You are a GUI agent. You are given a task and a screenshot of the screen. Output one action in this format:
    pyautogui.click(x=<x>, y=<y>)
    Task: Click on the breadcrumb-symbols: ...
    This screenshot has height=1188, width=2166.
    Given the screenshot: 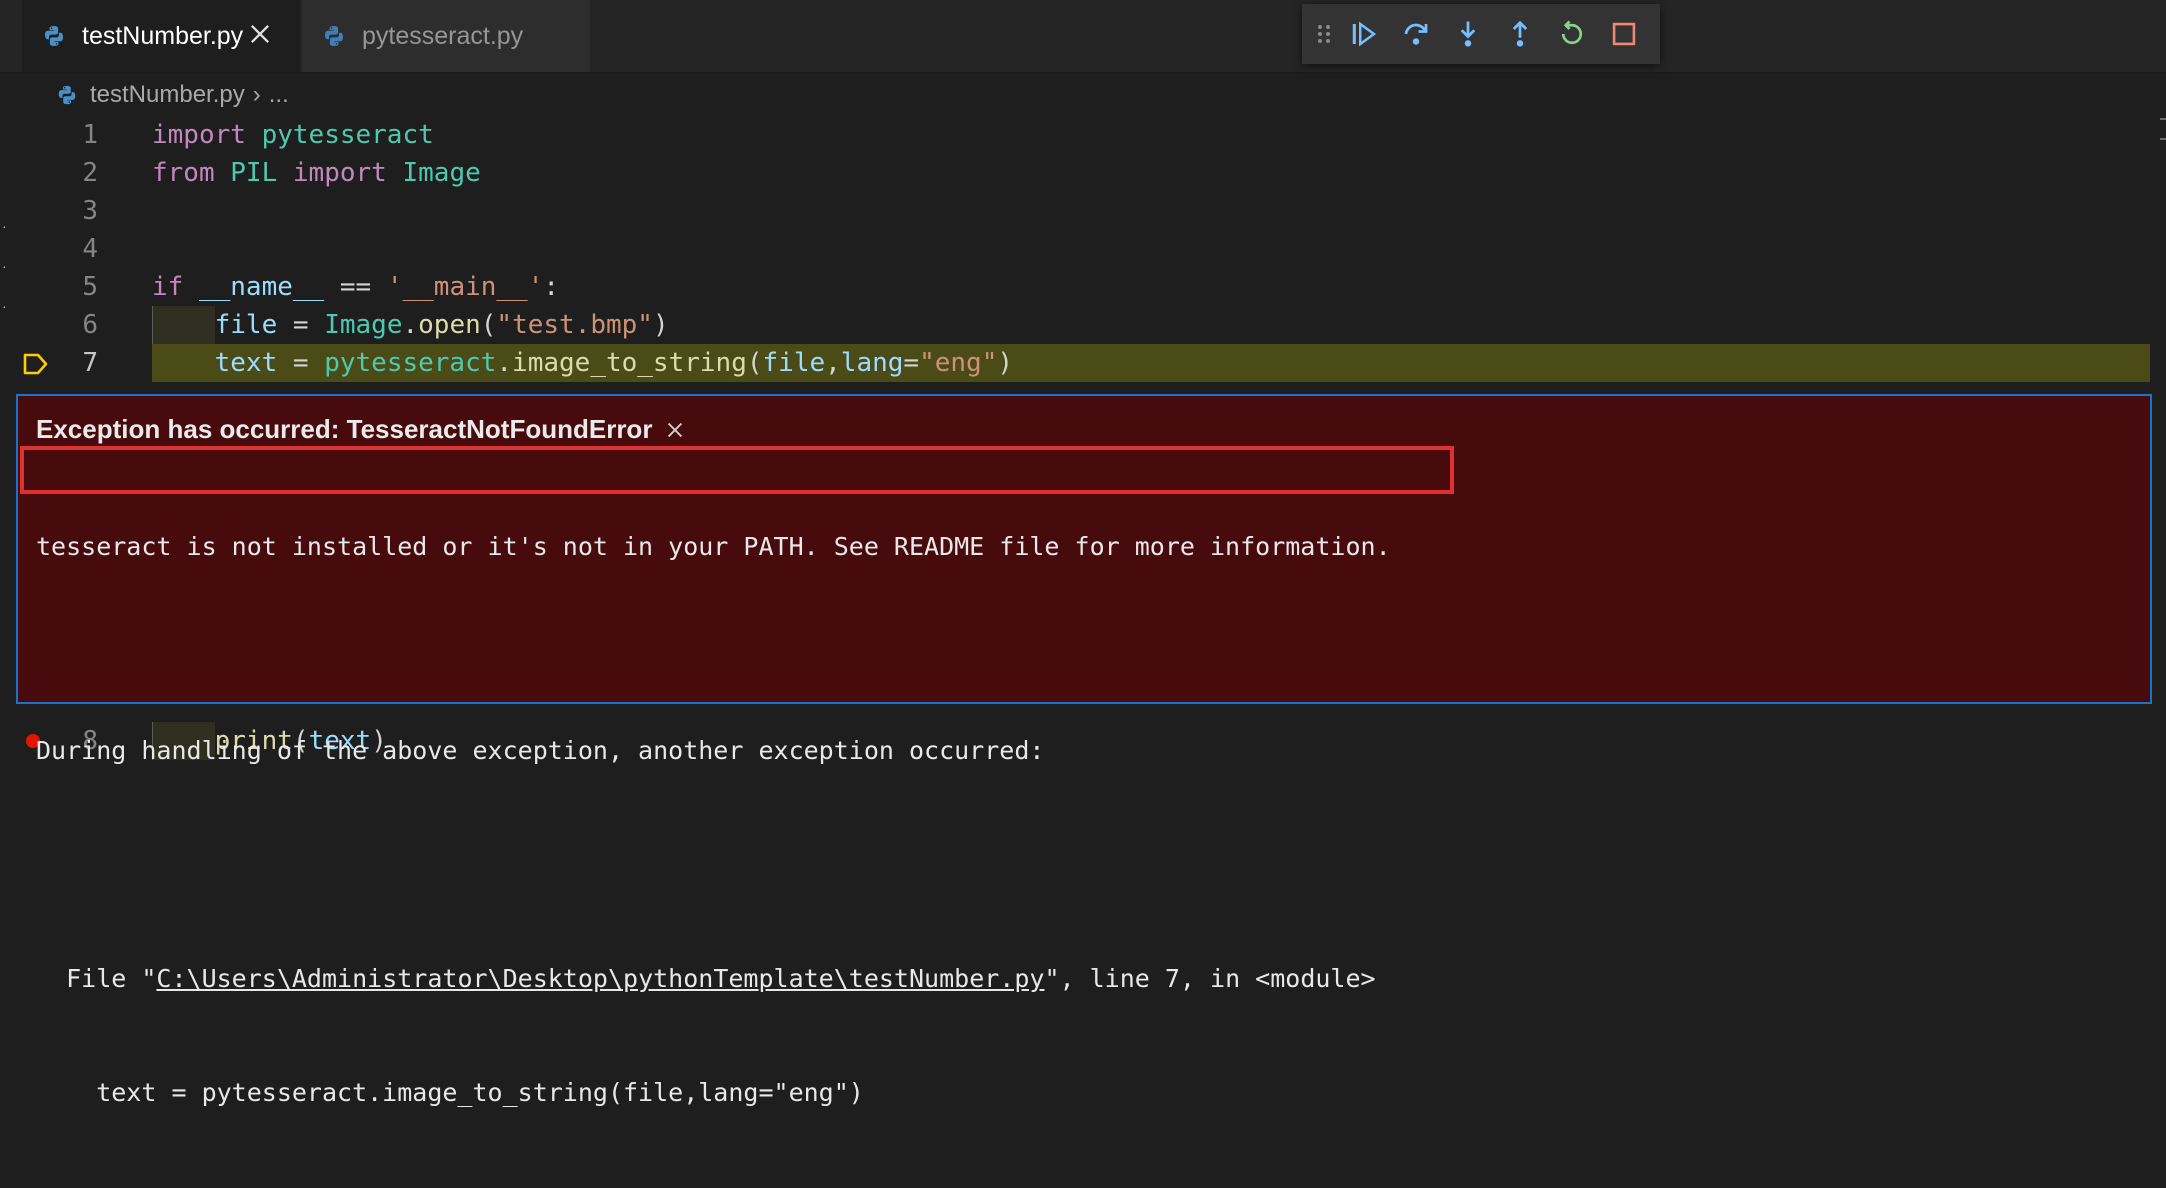 What is the action you would take?
    pyautogui.click(x=279, y=95)
    